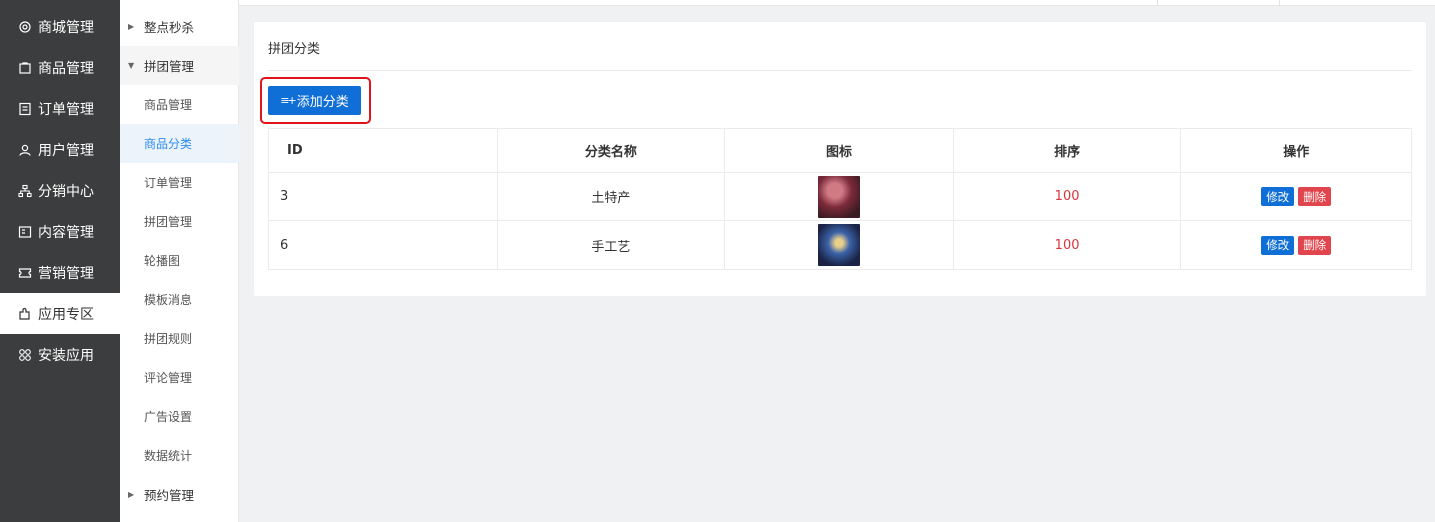 This screenshot has width=1435, height=522. I want to click on sidebar-item-content: 内容管理, so click(60, 231).